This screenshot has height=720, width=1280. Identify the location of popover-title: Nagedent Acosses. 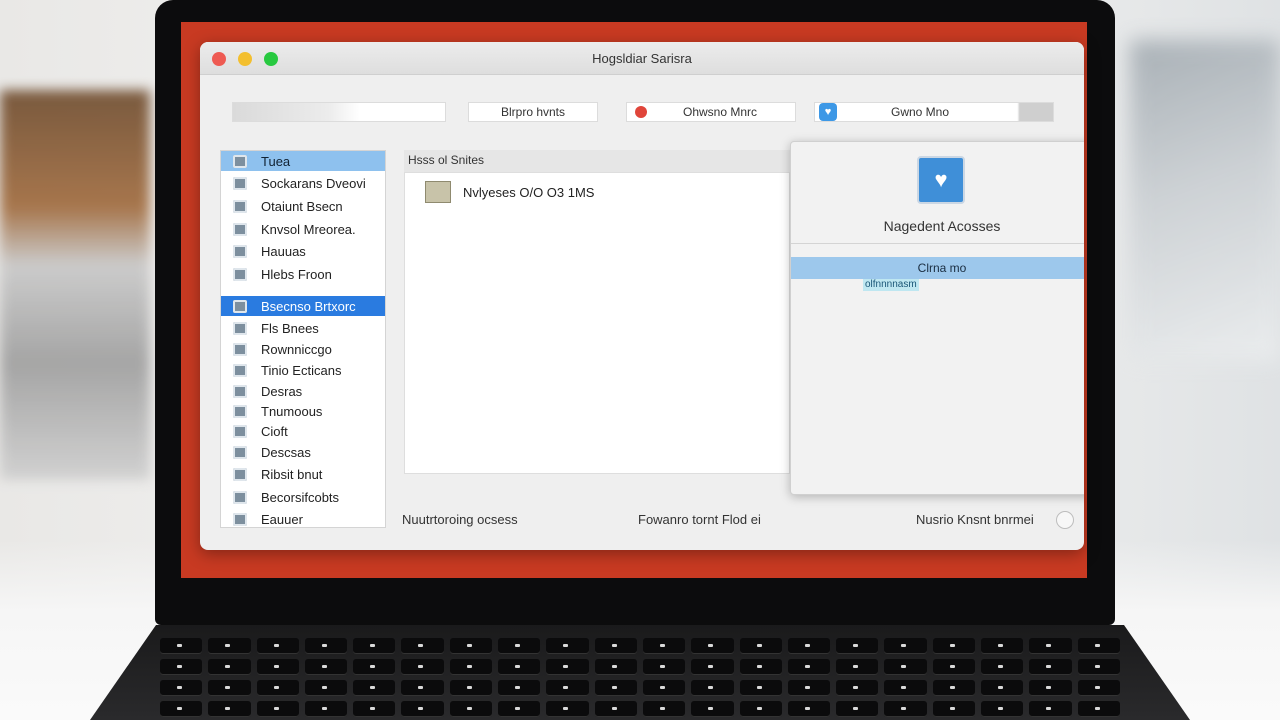
(942, 226).